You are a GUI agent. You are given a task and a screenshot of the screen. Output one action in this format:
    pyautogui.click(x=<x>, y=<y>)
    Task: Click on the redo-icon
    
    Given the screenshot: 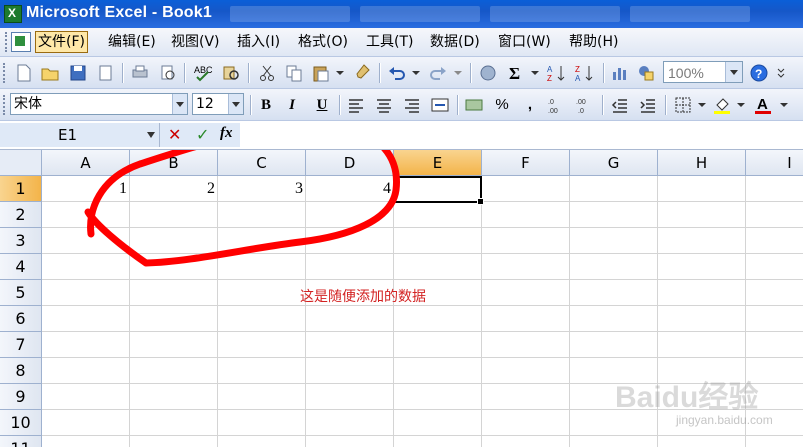 What is the action you would take?
    pyautogui.click(x=438, y=73)
    